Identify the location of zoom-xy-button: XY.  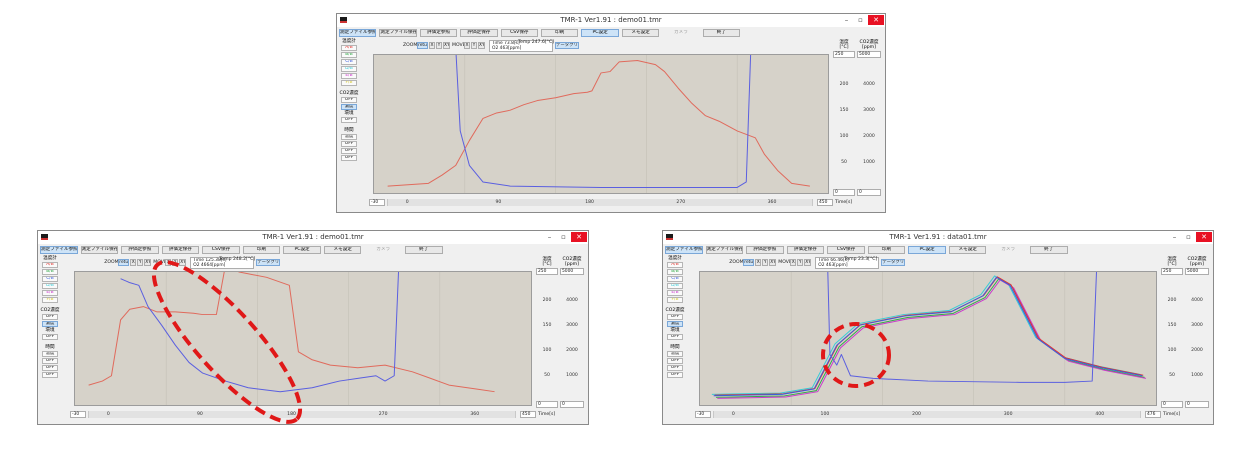
(773, 262).